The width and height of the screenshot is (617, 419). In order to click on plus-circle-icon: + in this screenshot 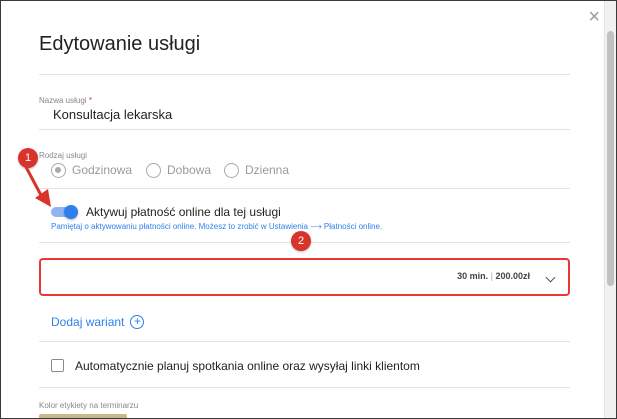, I will do `click(137, 322)`.